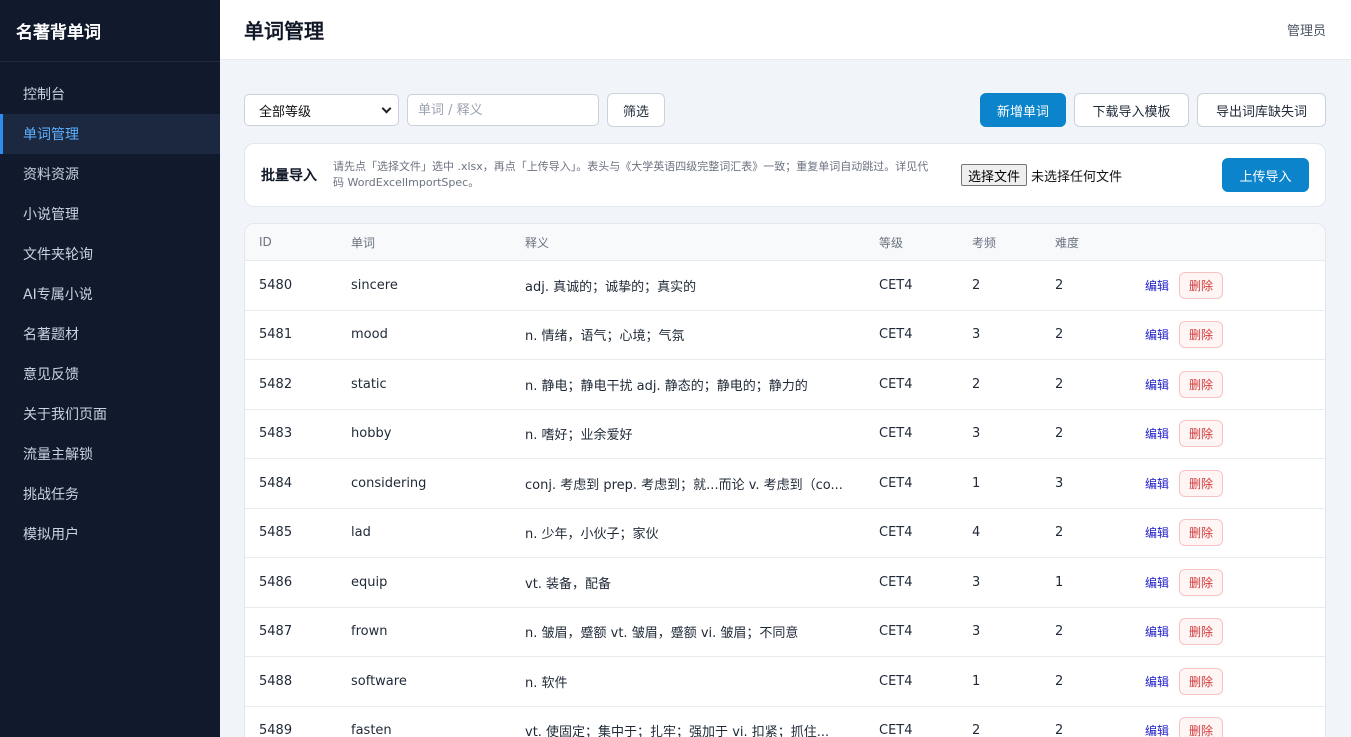  What do you see at coordinates (110, 254) in the screenshot?
I see `sidebar-item-folder-polling: 文件夹轮询` at bounding box center [110, 254].